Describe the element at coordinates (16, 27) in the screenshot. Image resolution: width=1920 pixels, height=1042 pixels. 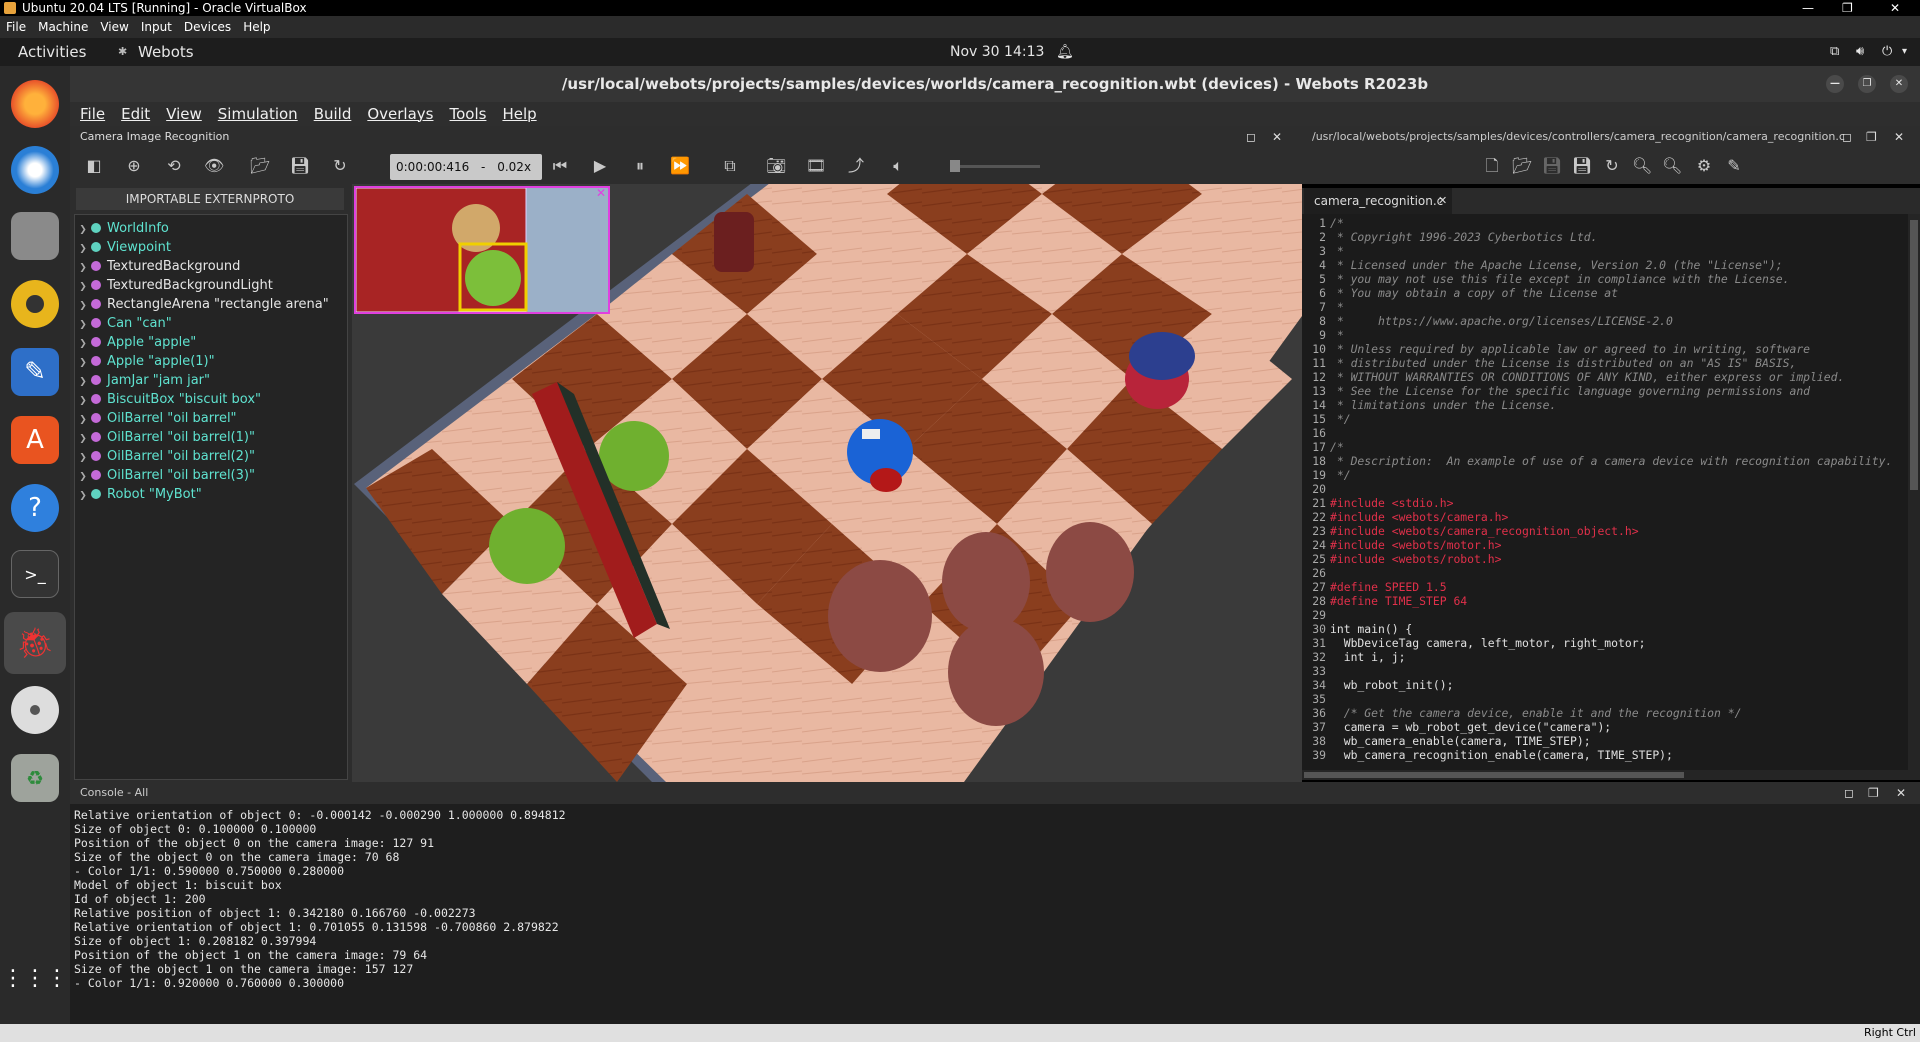
I see `host-menu-file: File` at that location.